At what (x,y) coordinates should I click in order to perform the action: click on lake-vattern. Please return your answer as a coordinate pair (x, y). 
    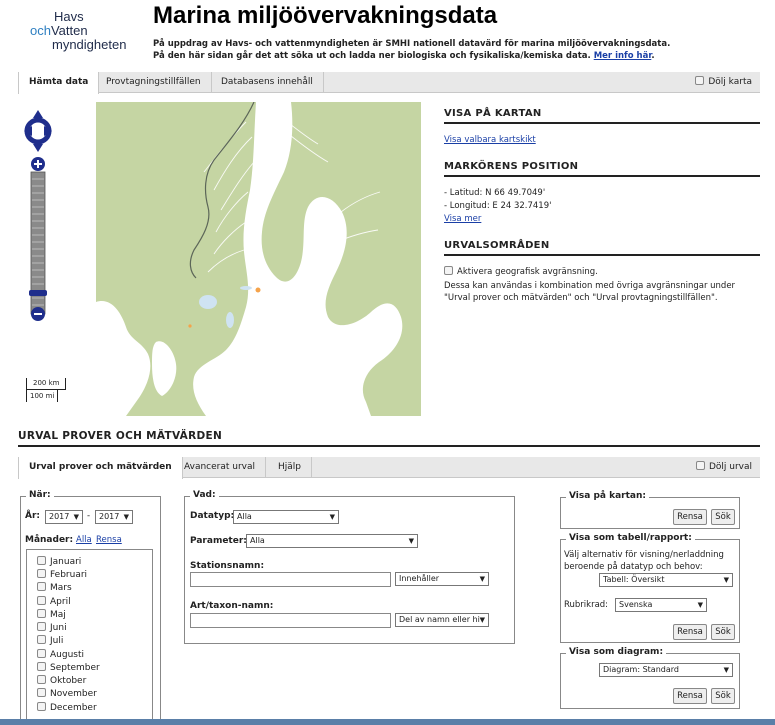
    Looking at the image, I should click on (230, 320).